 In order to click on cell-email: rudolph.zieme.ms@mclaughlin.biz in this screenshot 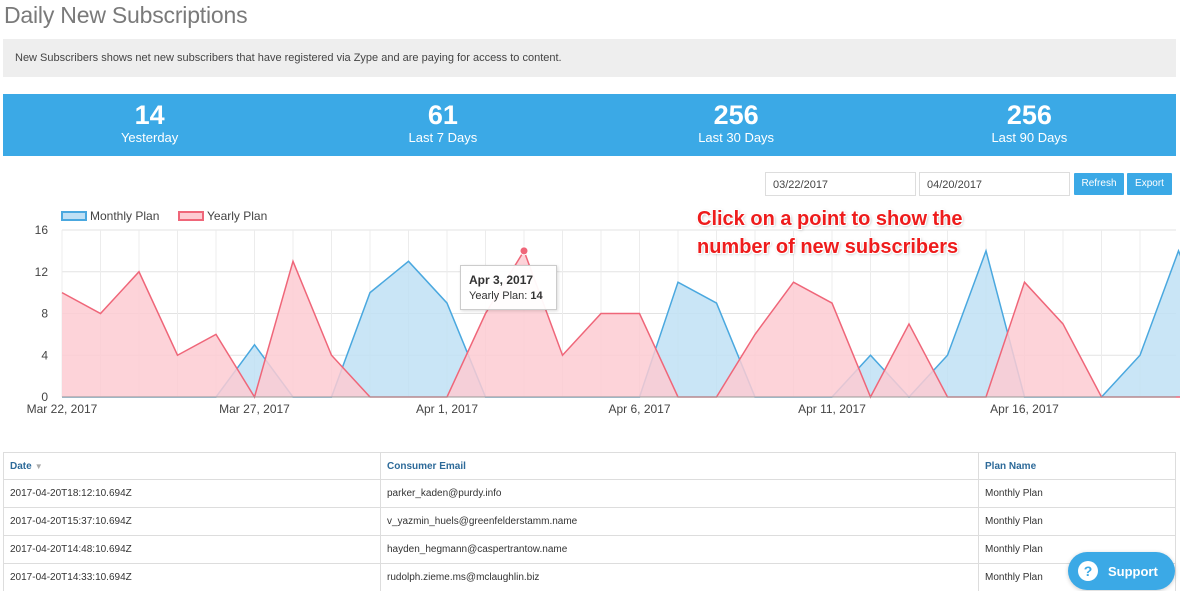, I will do `click(679, 577)`.